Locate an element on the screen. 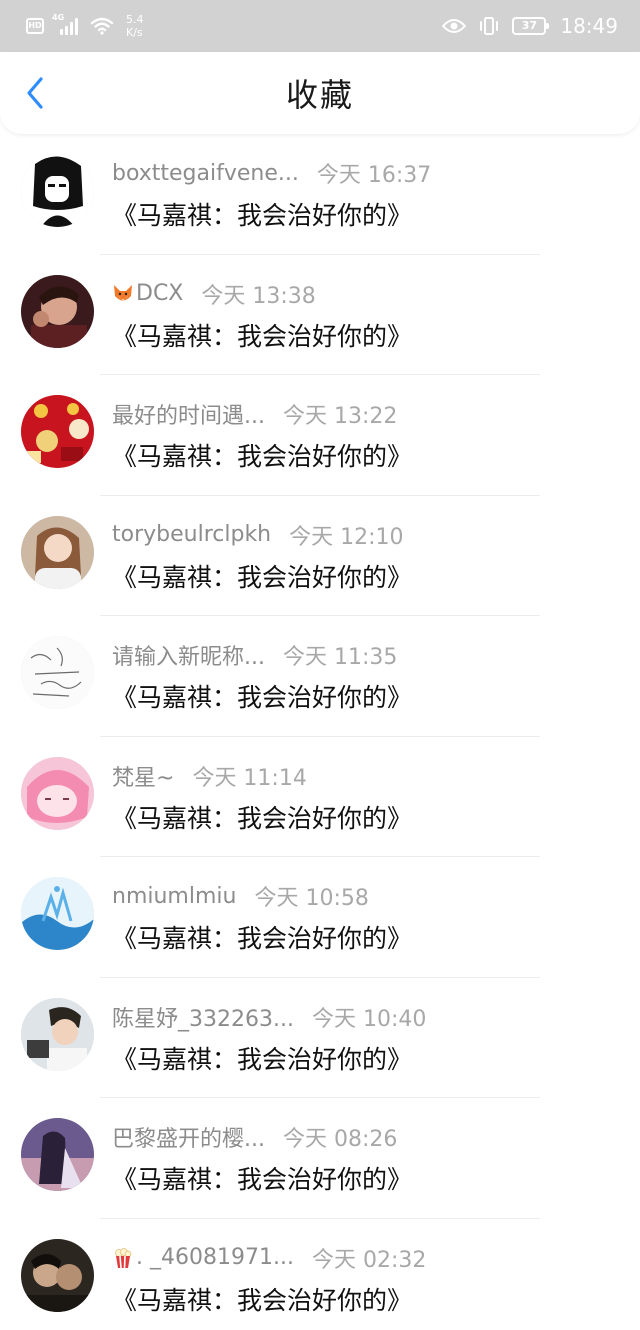  fox-emoji-icon is located at coordinates (123, 293).